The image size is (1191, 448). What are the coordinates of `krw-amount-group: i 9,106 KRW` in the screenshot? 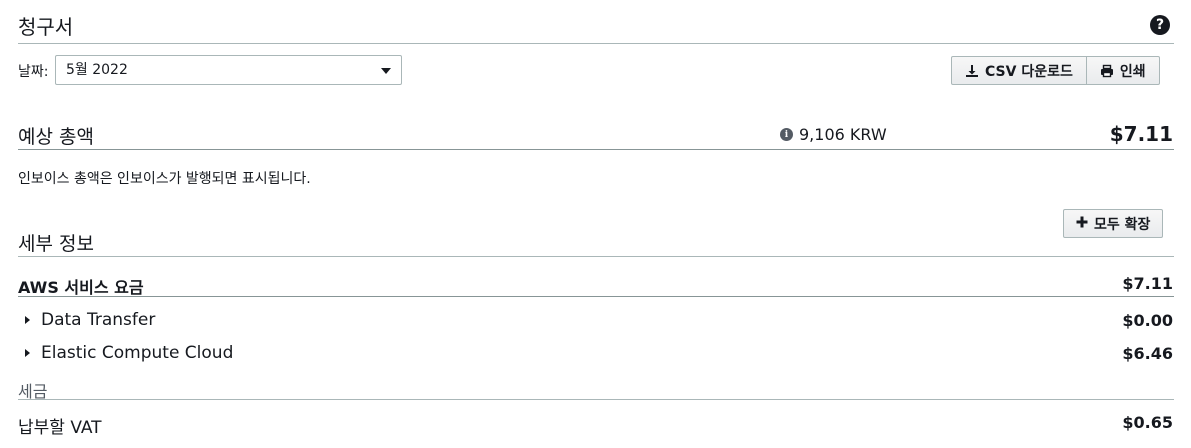 It's located at (833, 134).